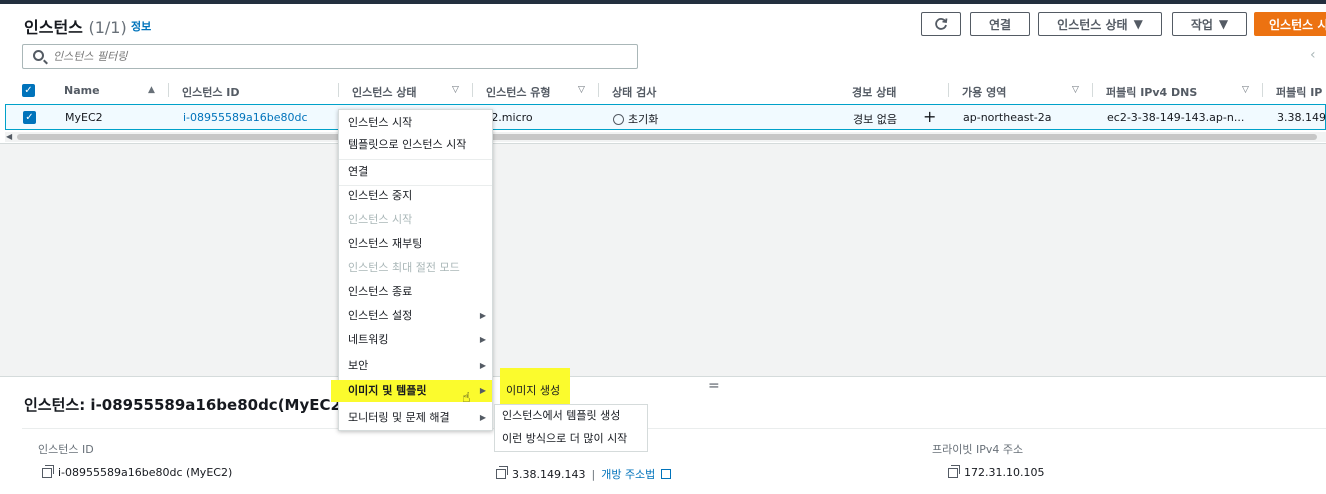 This screenshot has height=494, width=1326. Describe the element at coordinates (415, 145) in the screenshot. I see `menu-item-launch-from-template: 템플릿으로 인스턴스 시작` at that location.